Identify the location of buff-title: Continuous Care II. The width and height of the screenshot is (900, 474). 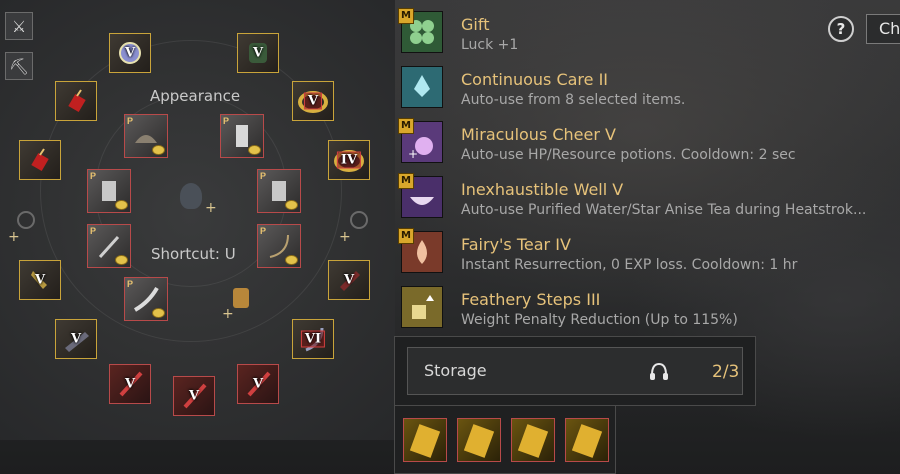
(535, 79).